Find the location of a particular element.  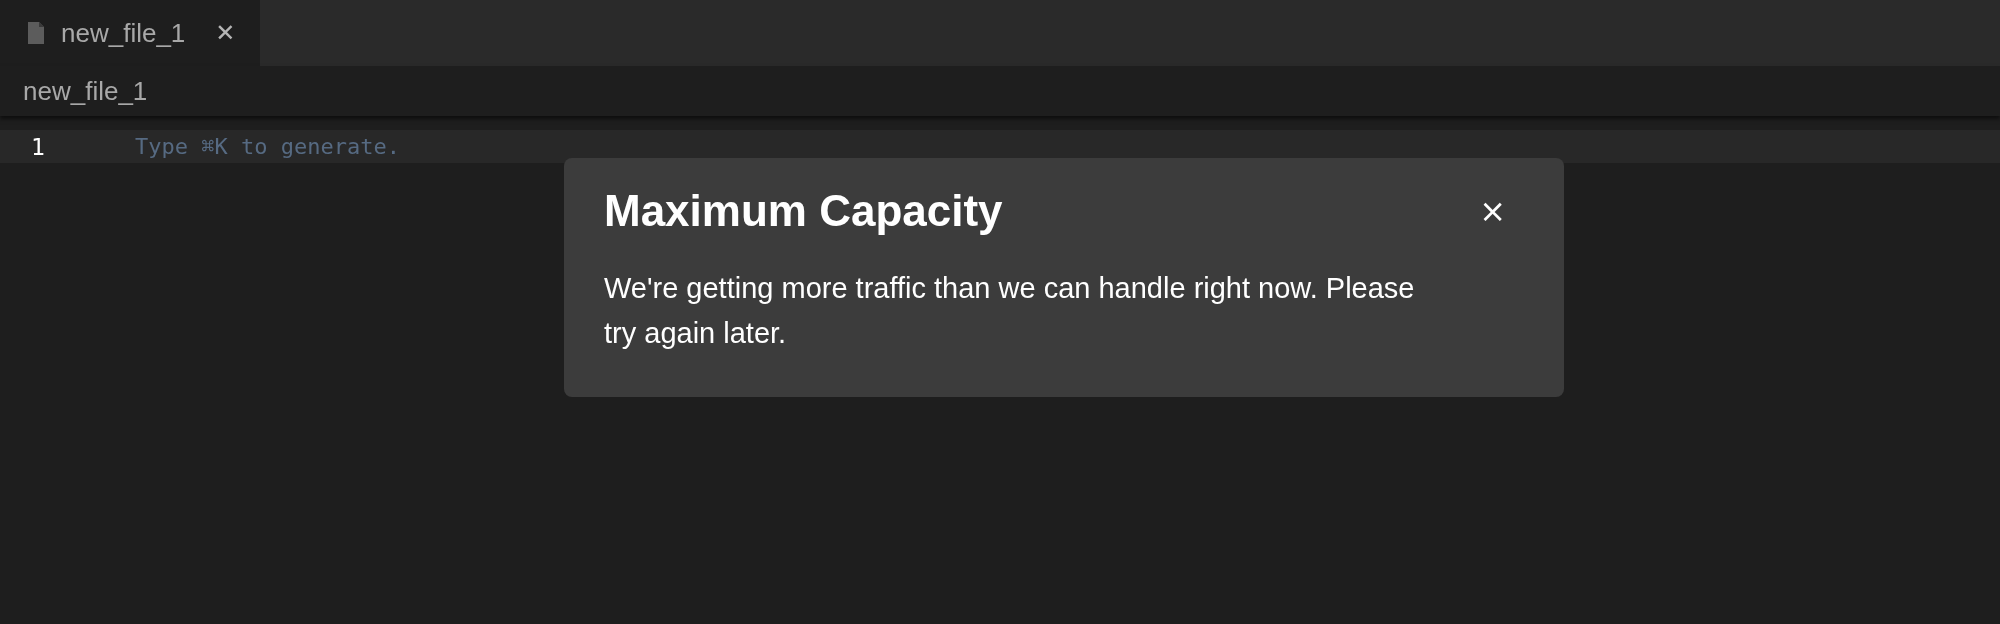

editor-tab: new_file_1 ✕ is located at coordinates (130, 33).